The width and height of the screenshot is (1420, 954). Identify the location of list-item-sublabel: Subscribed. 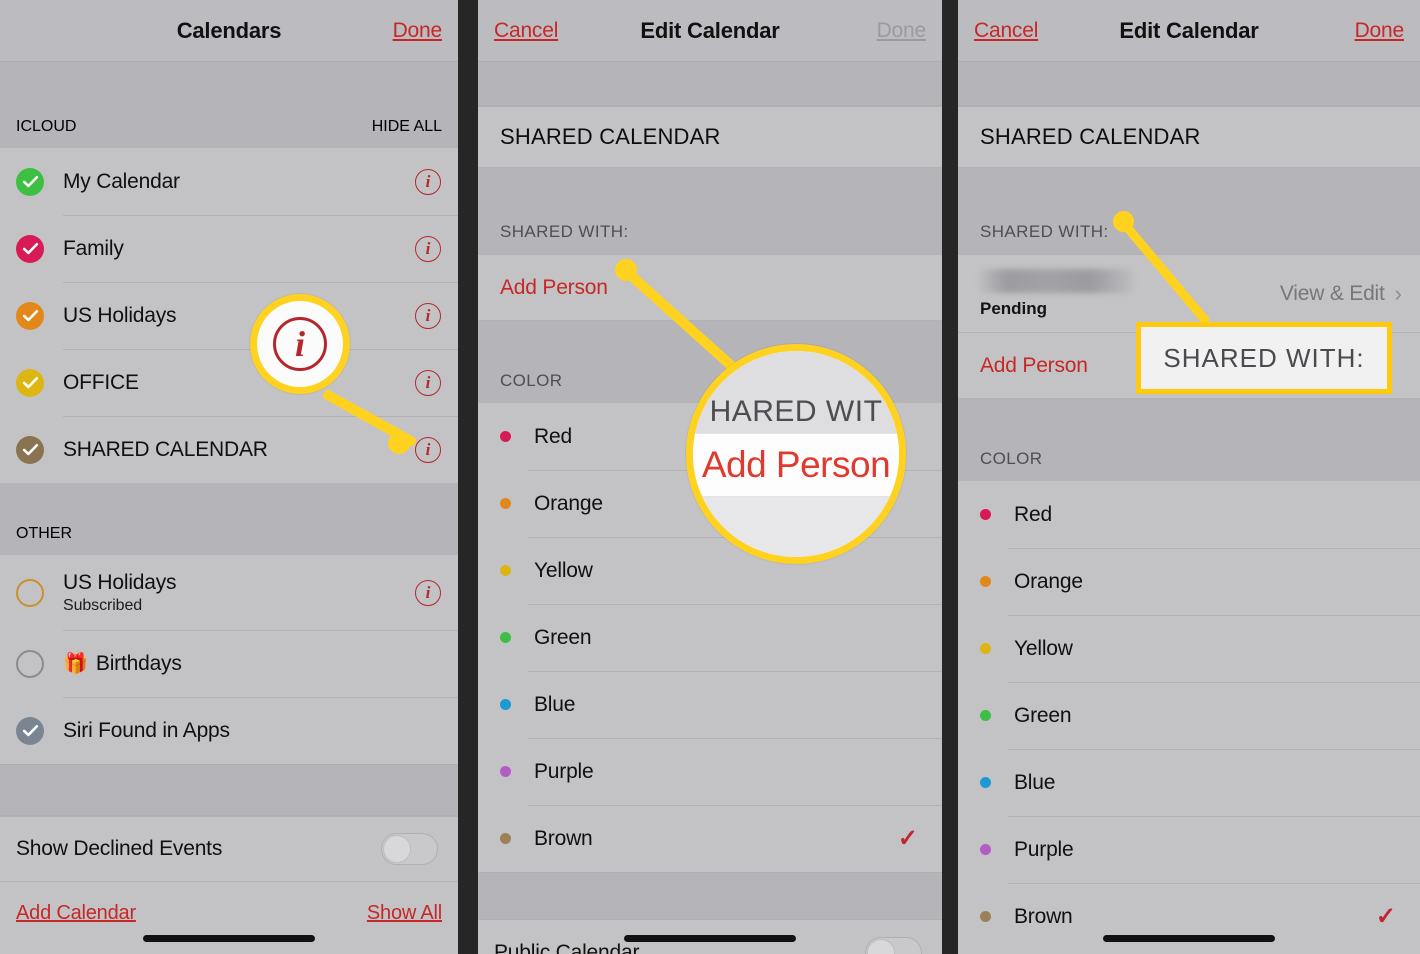
(103, 605).